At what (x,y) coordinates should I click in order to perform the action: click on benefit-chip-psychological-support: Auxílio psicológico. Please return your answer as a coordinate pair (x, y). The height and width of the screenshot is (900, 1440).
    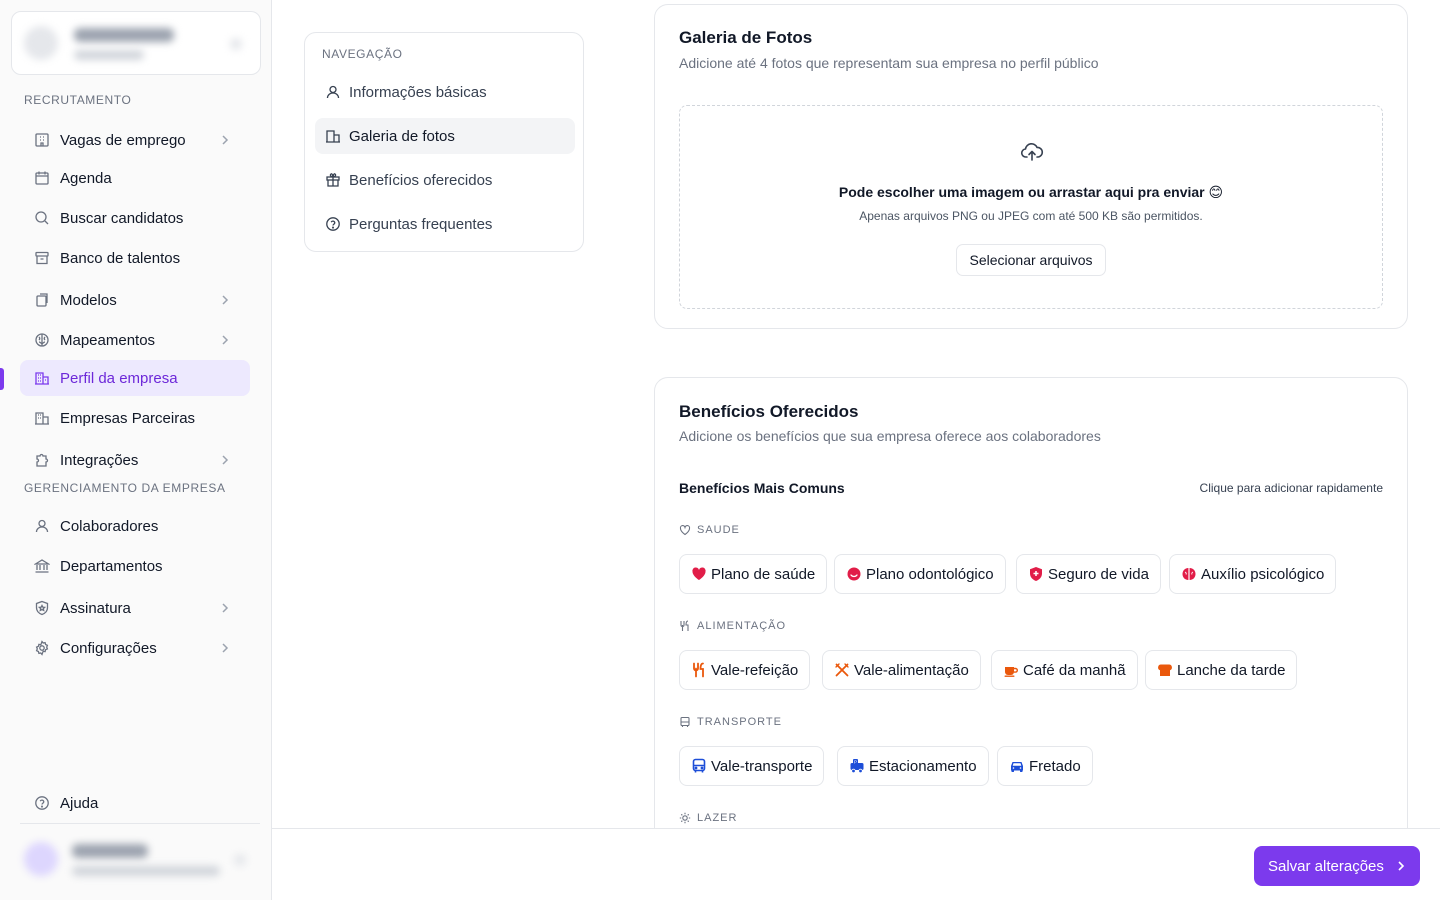
    Looking at the image, I should click on (1253, 574).